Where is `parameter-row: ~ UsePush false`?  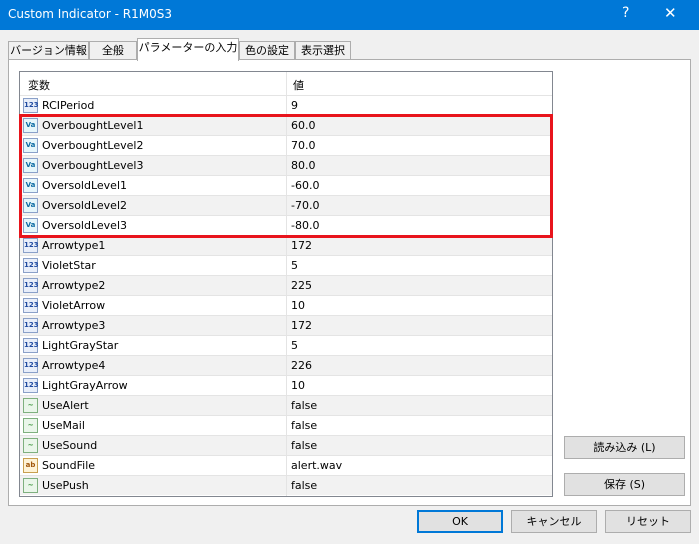 parameter-row: ~ UsePush false is located at coordinates (286, 485).